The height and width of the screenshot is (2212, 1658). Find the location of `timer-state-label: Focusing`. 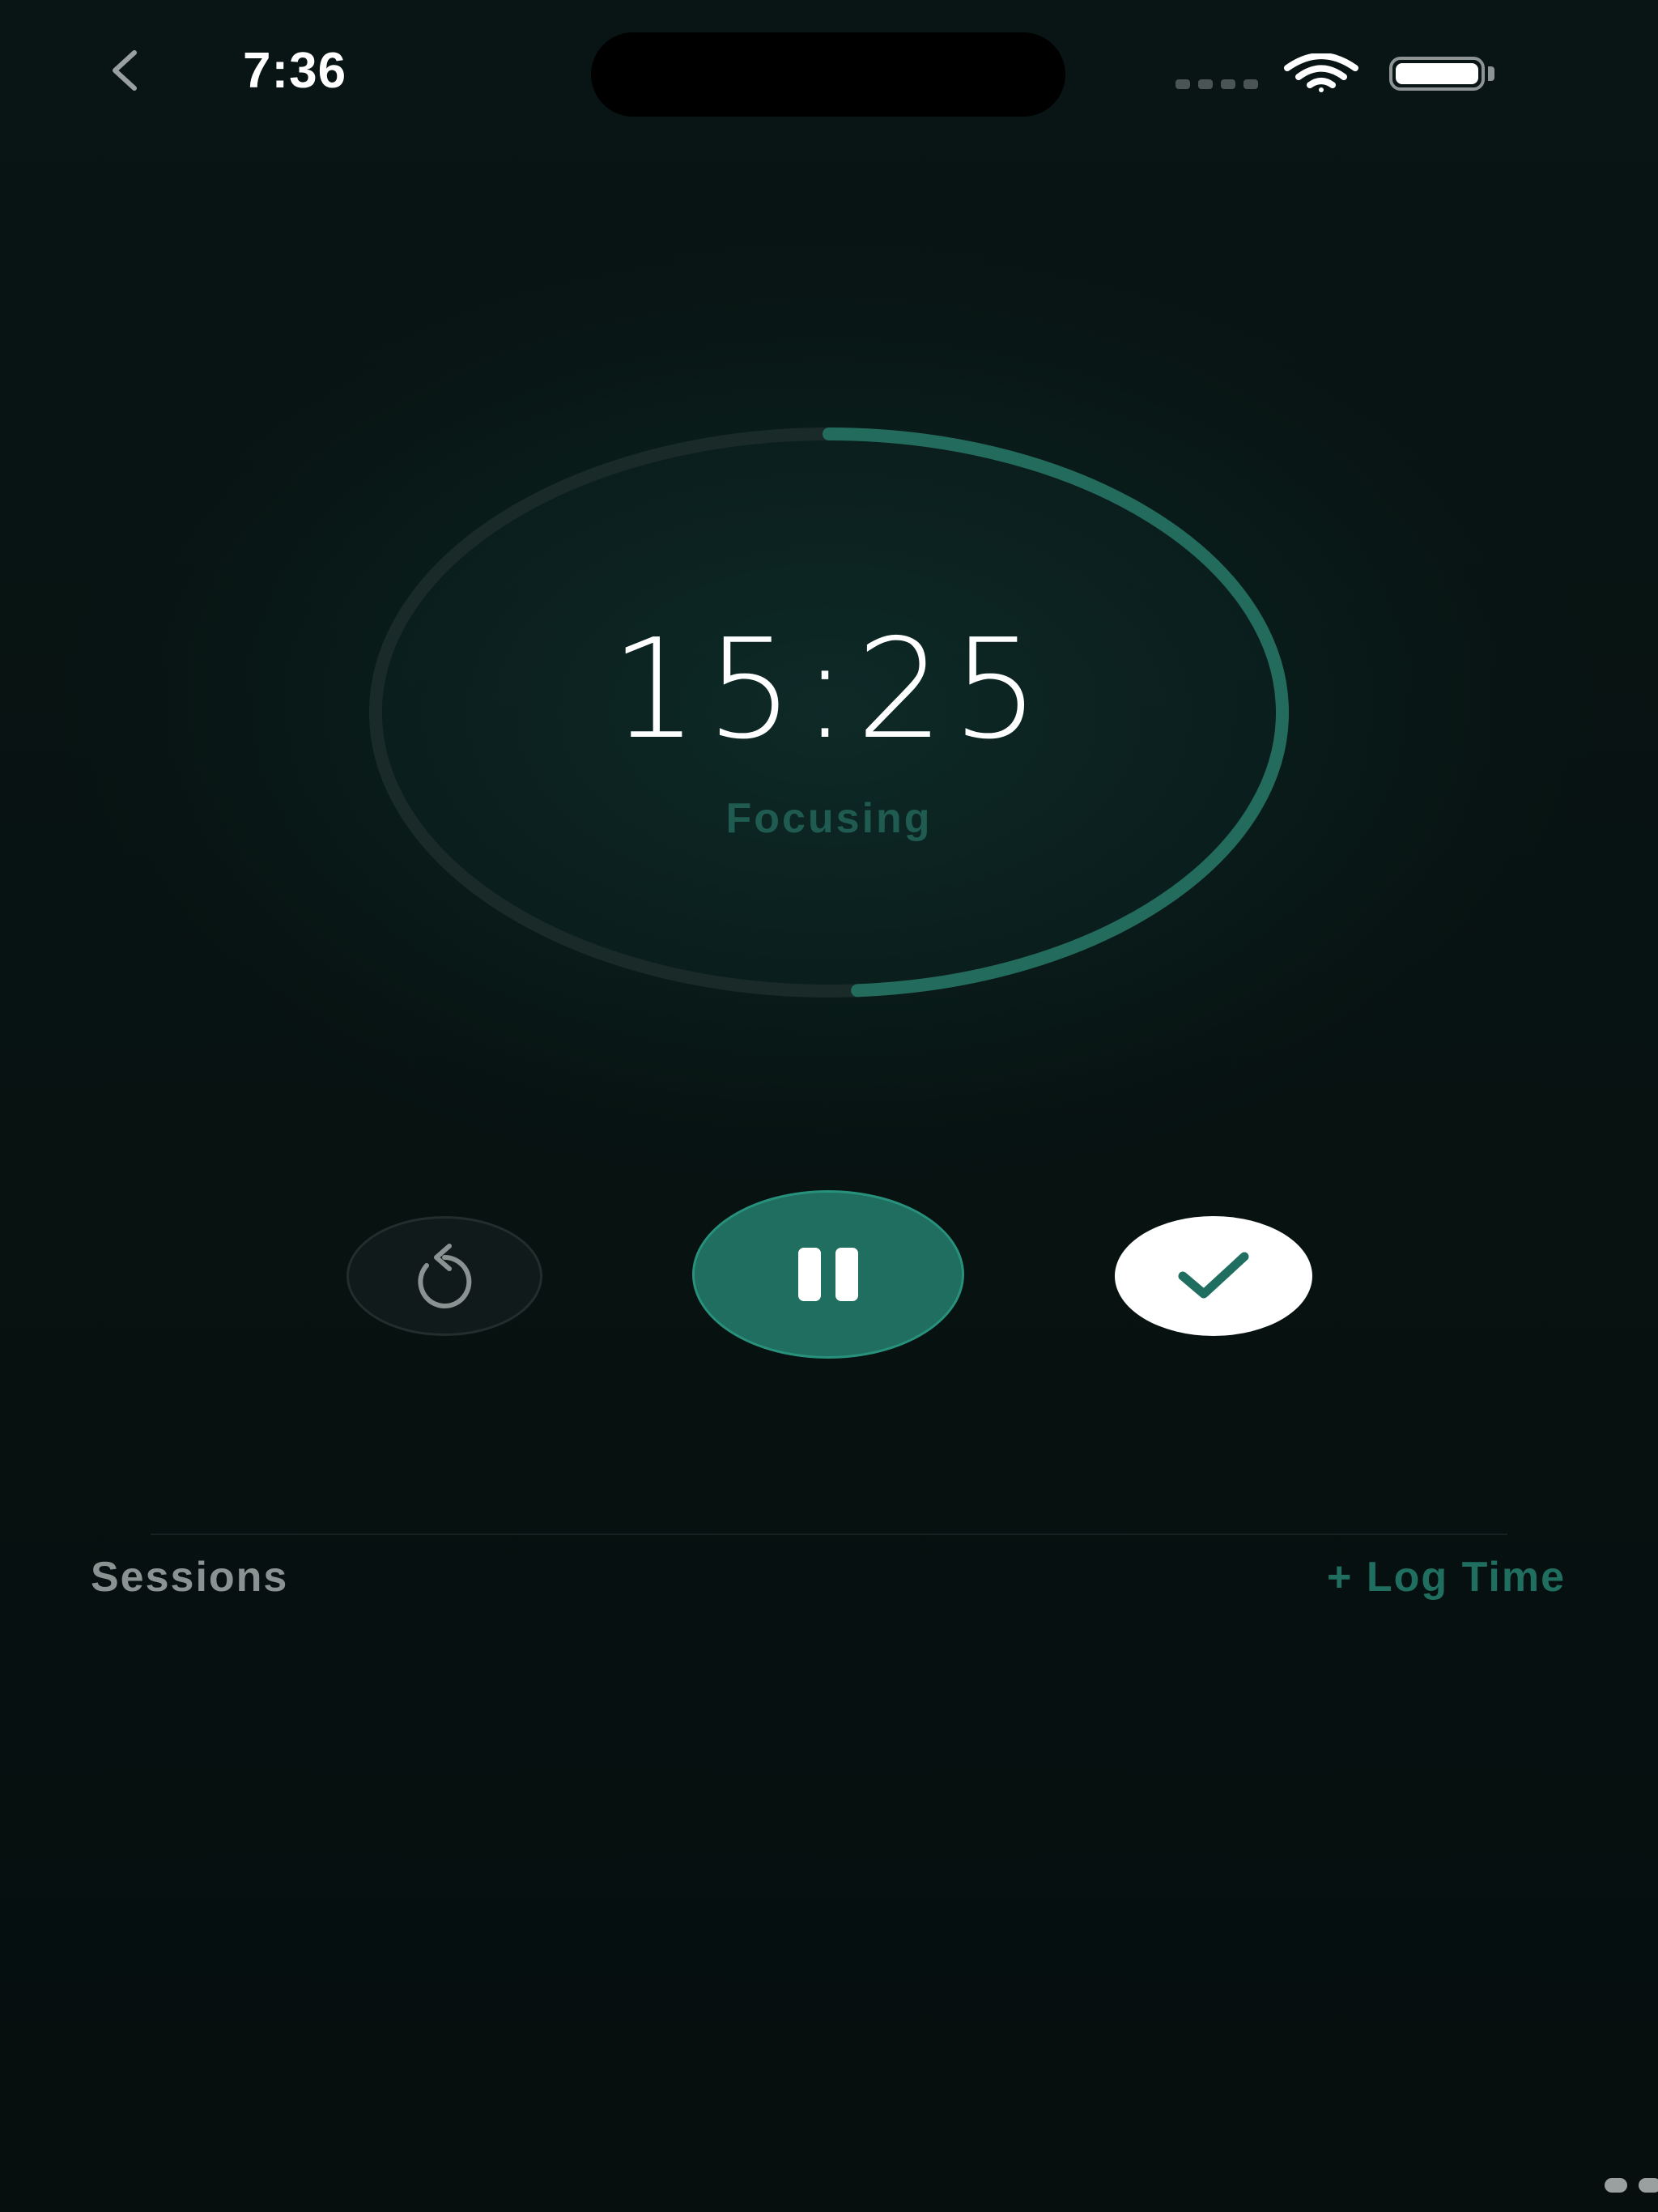

timer-state-label: Focusing is located at coordinates (829, 819).